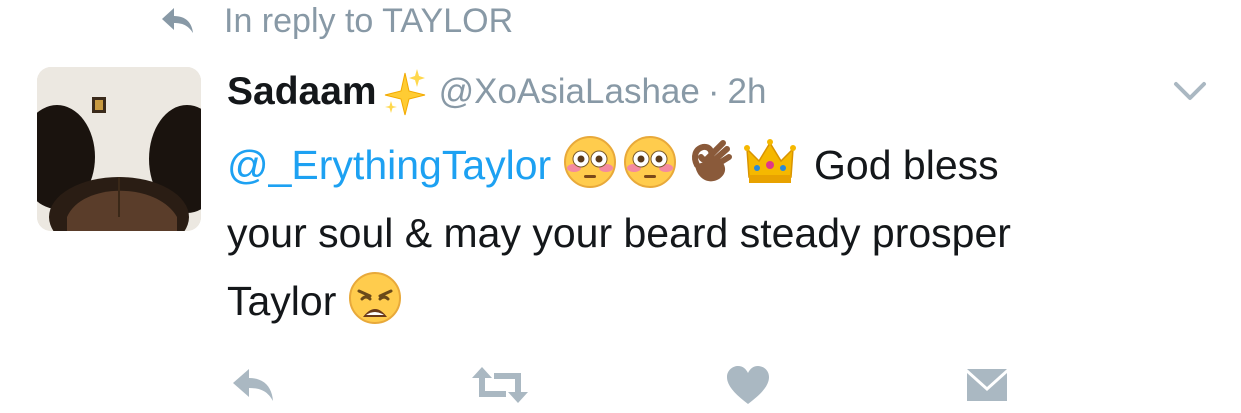  Describe the element at coordinates (1190, 90) in the screenshot. I see `chevron-down-icon` at that location.